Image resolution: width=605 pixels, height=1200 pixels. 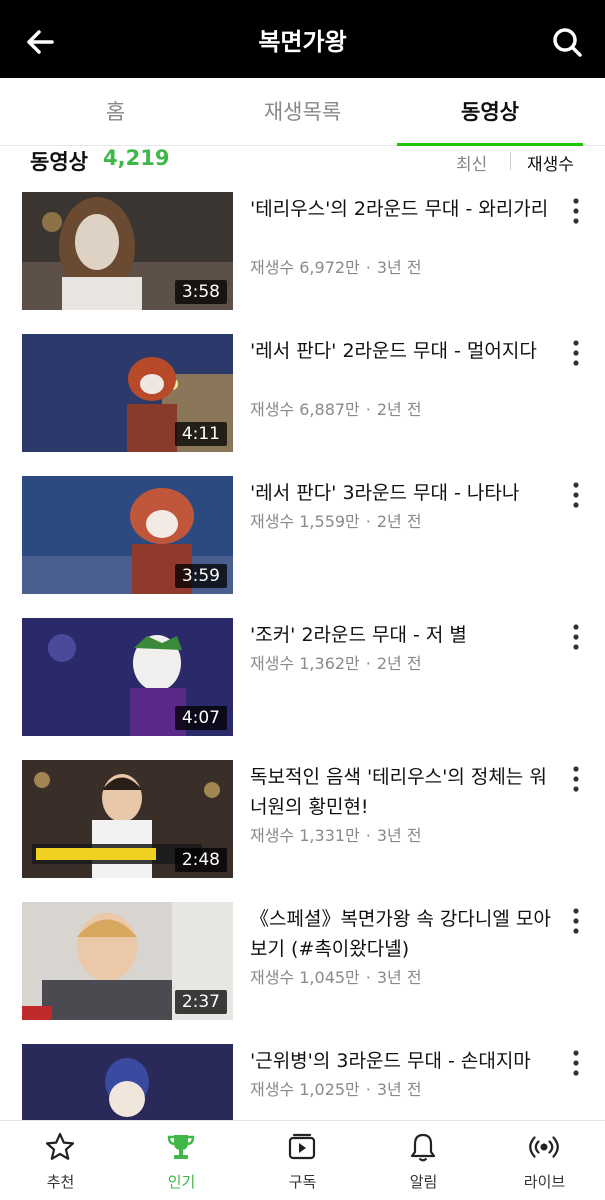 I want to click on video-meta: 재생수 1,331만 · 3년 전, so click(x=336, y=835).